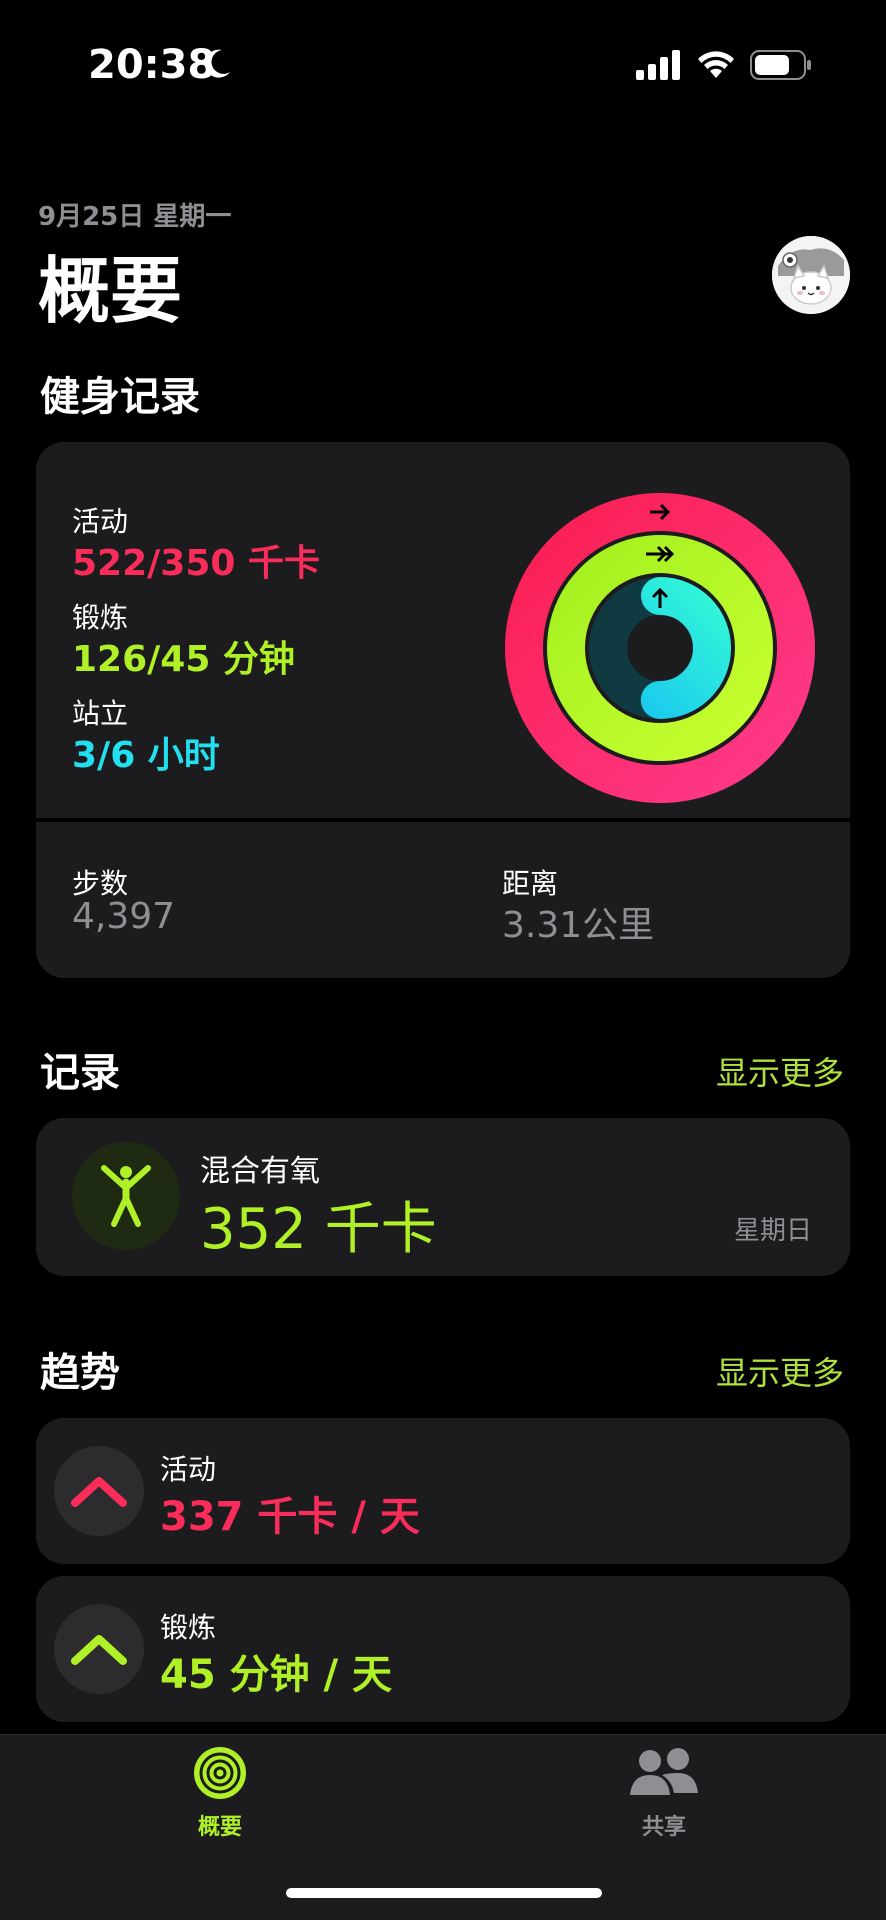 The width and height of the screenshot is (886, 1920). I want to click on cellular-signal-icon, so click(658, 65).